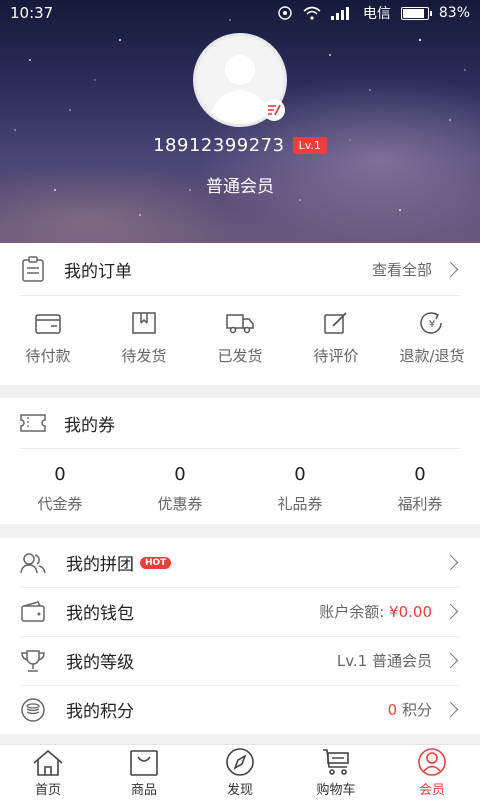  I want to click on coupon-label: 优惠券, so click(180, 504).